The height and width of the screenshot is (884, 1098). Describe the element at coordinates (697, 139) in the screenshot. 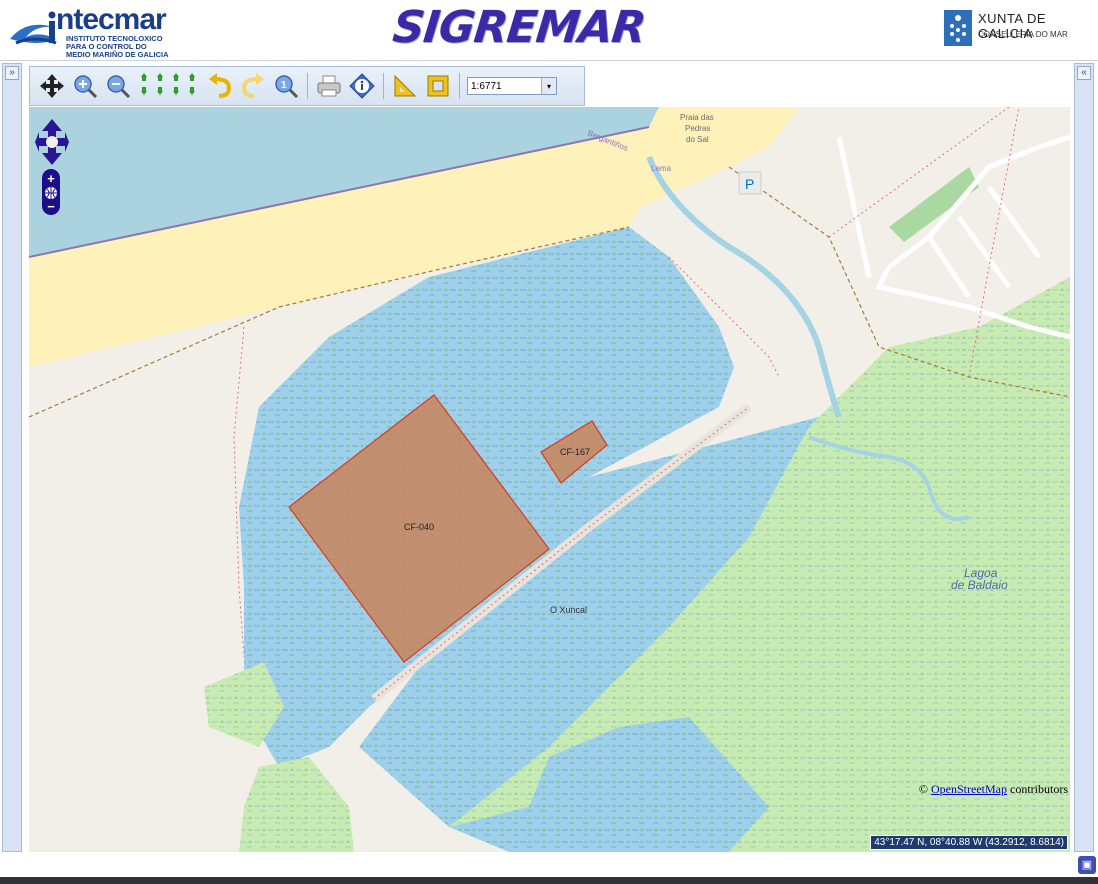

I see `label-praia-3: do Sal` at that location.